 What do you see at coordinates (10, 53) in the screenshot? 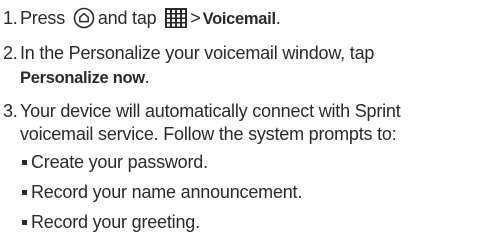
I see `step-2-number: 2.` at bounding box center [10, 53].